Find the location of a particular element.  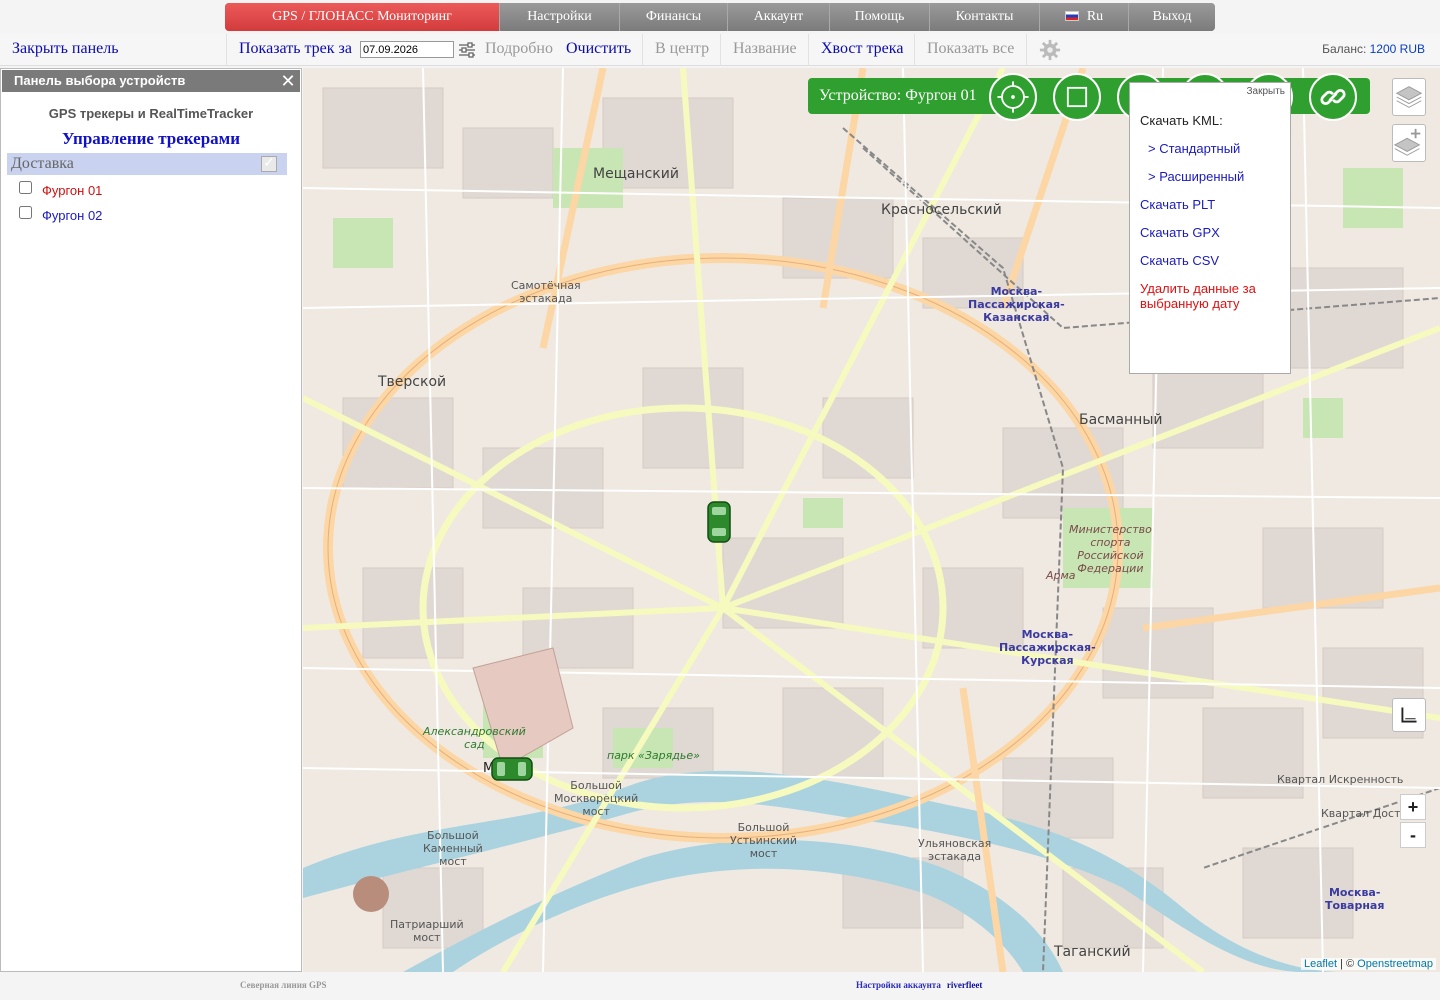

balance-display: Баланс: 1200 RUB is located at coordinates (1373, 49).